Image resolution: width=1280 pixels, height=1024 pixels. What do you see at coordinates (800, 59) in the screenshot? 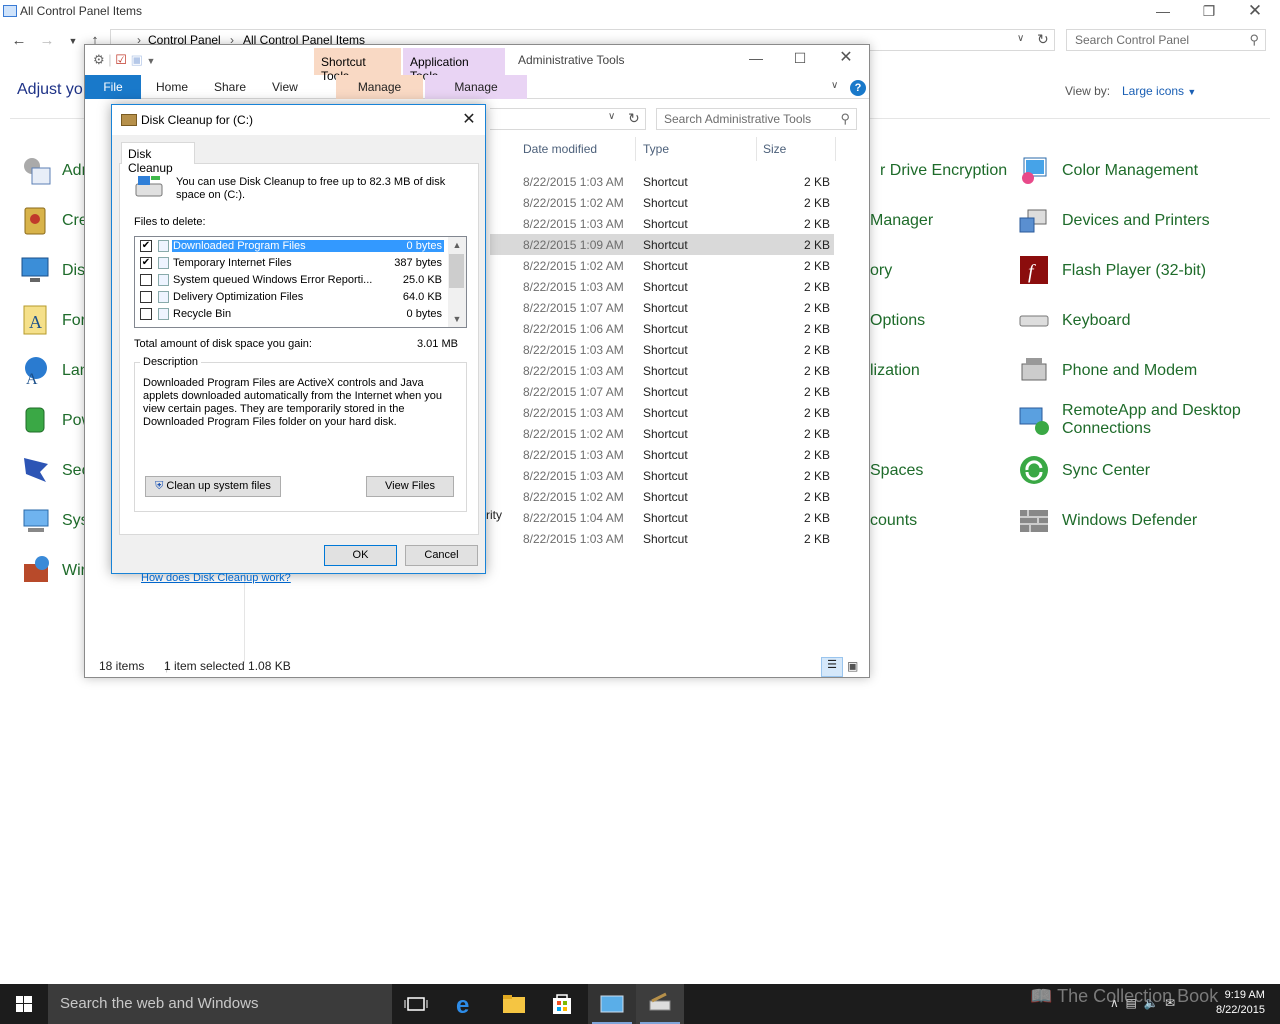
I see `maximize-button: ☐` at bounding box center [800, 59].